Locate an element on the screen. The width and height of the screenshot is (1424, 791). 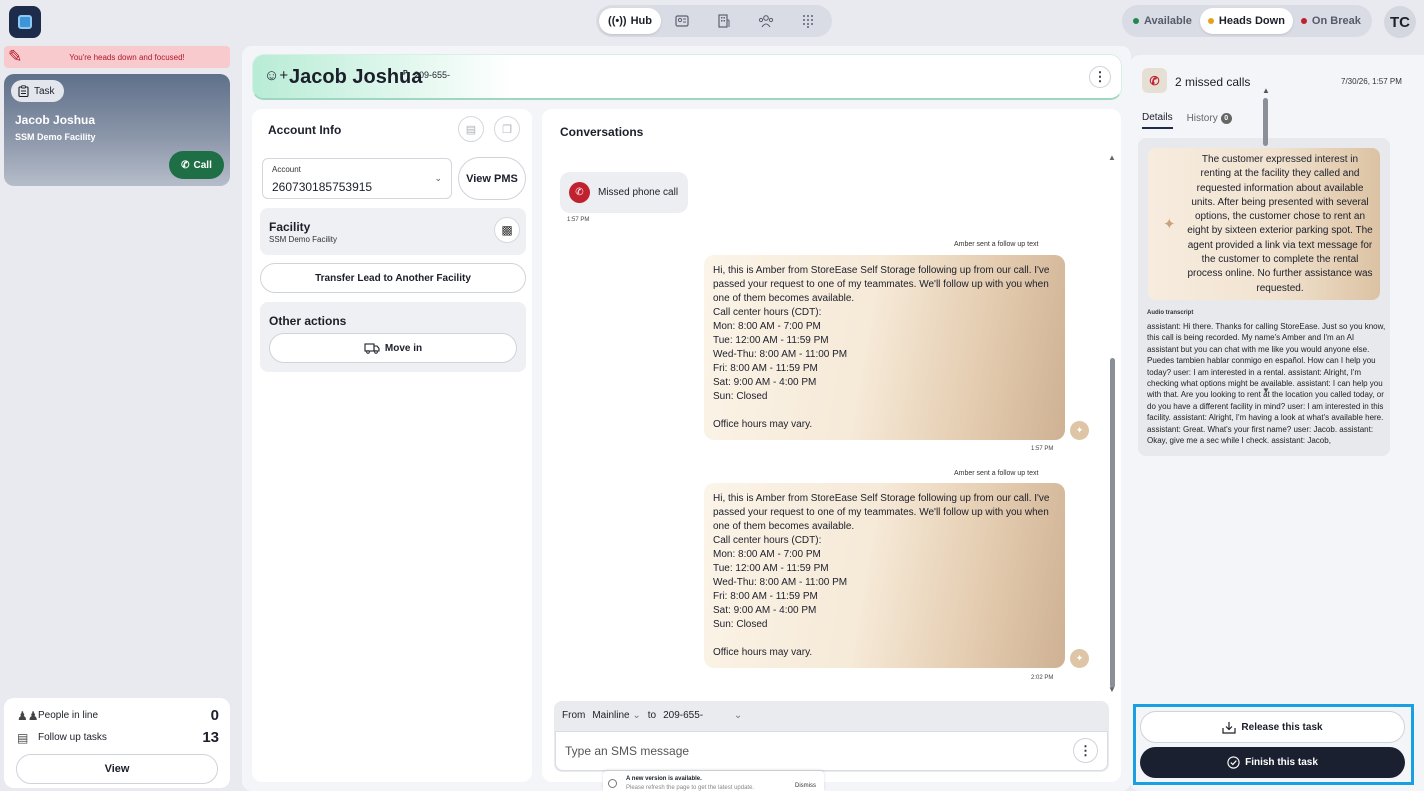
composer-menu-button: ⋮ is located at coordinates (1085, 750).